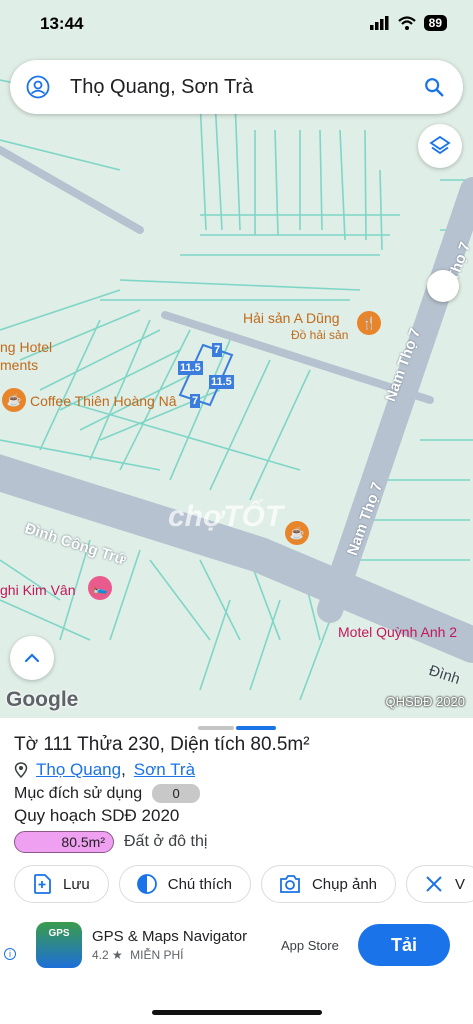 This screenshot has height=1024, width=473. Describe the element at coordinates (146, 884) in the screenshot. I see `legend-icon` at that location.